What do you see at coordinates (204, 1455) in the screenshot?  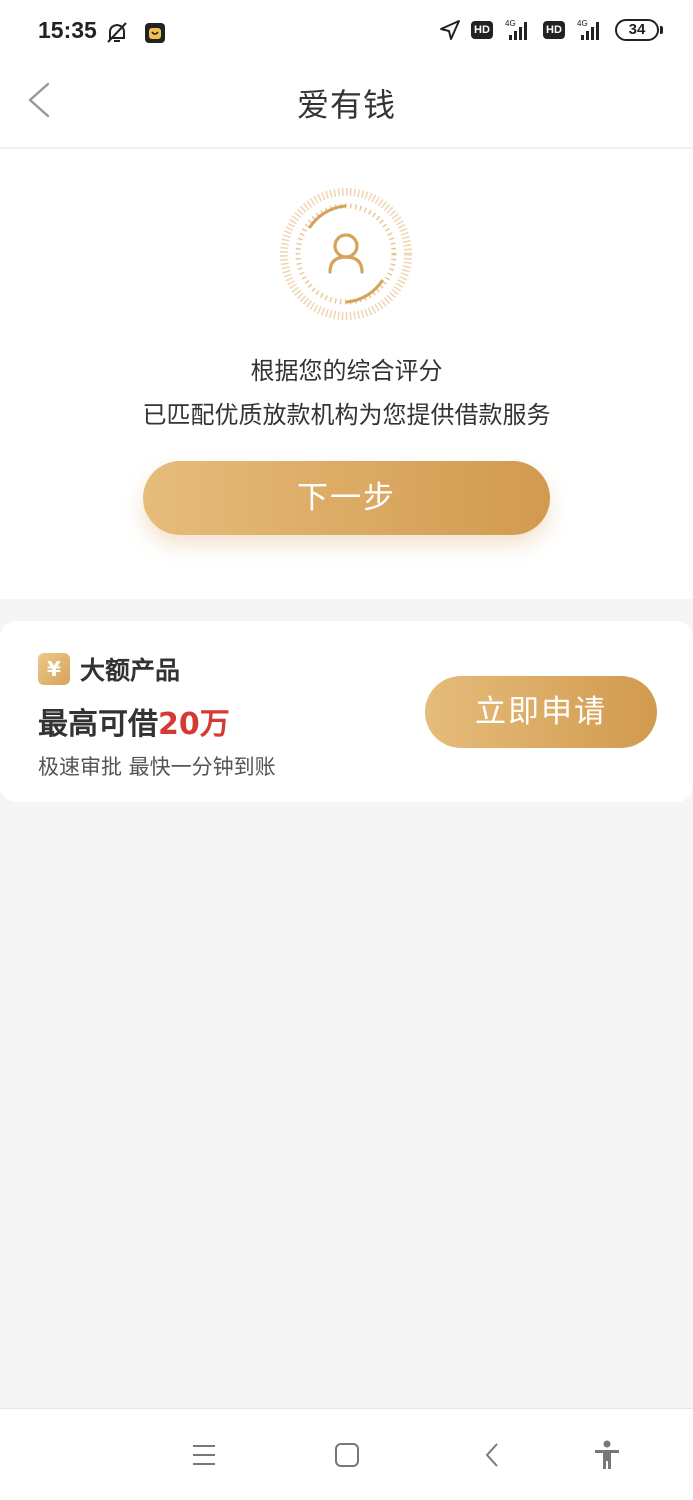 I see `menu-icon` at bounding box center [204, 1455].